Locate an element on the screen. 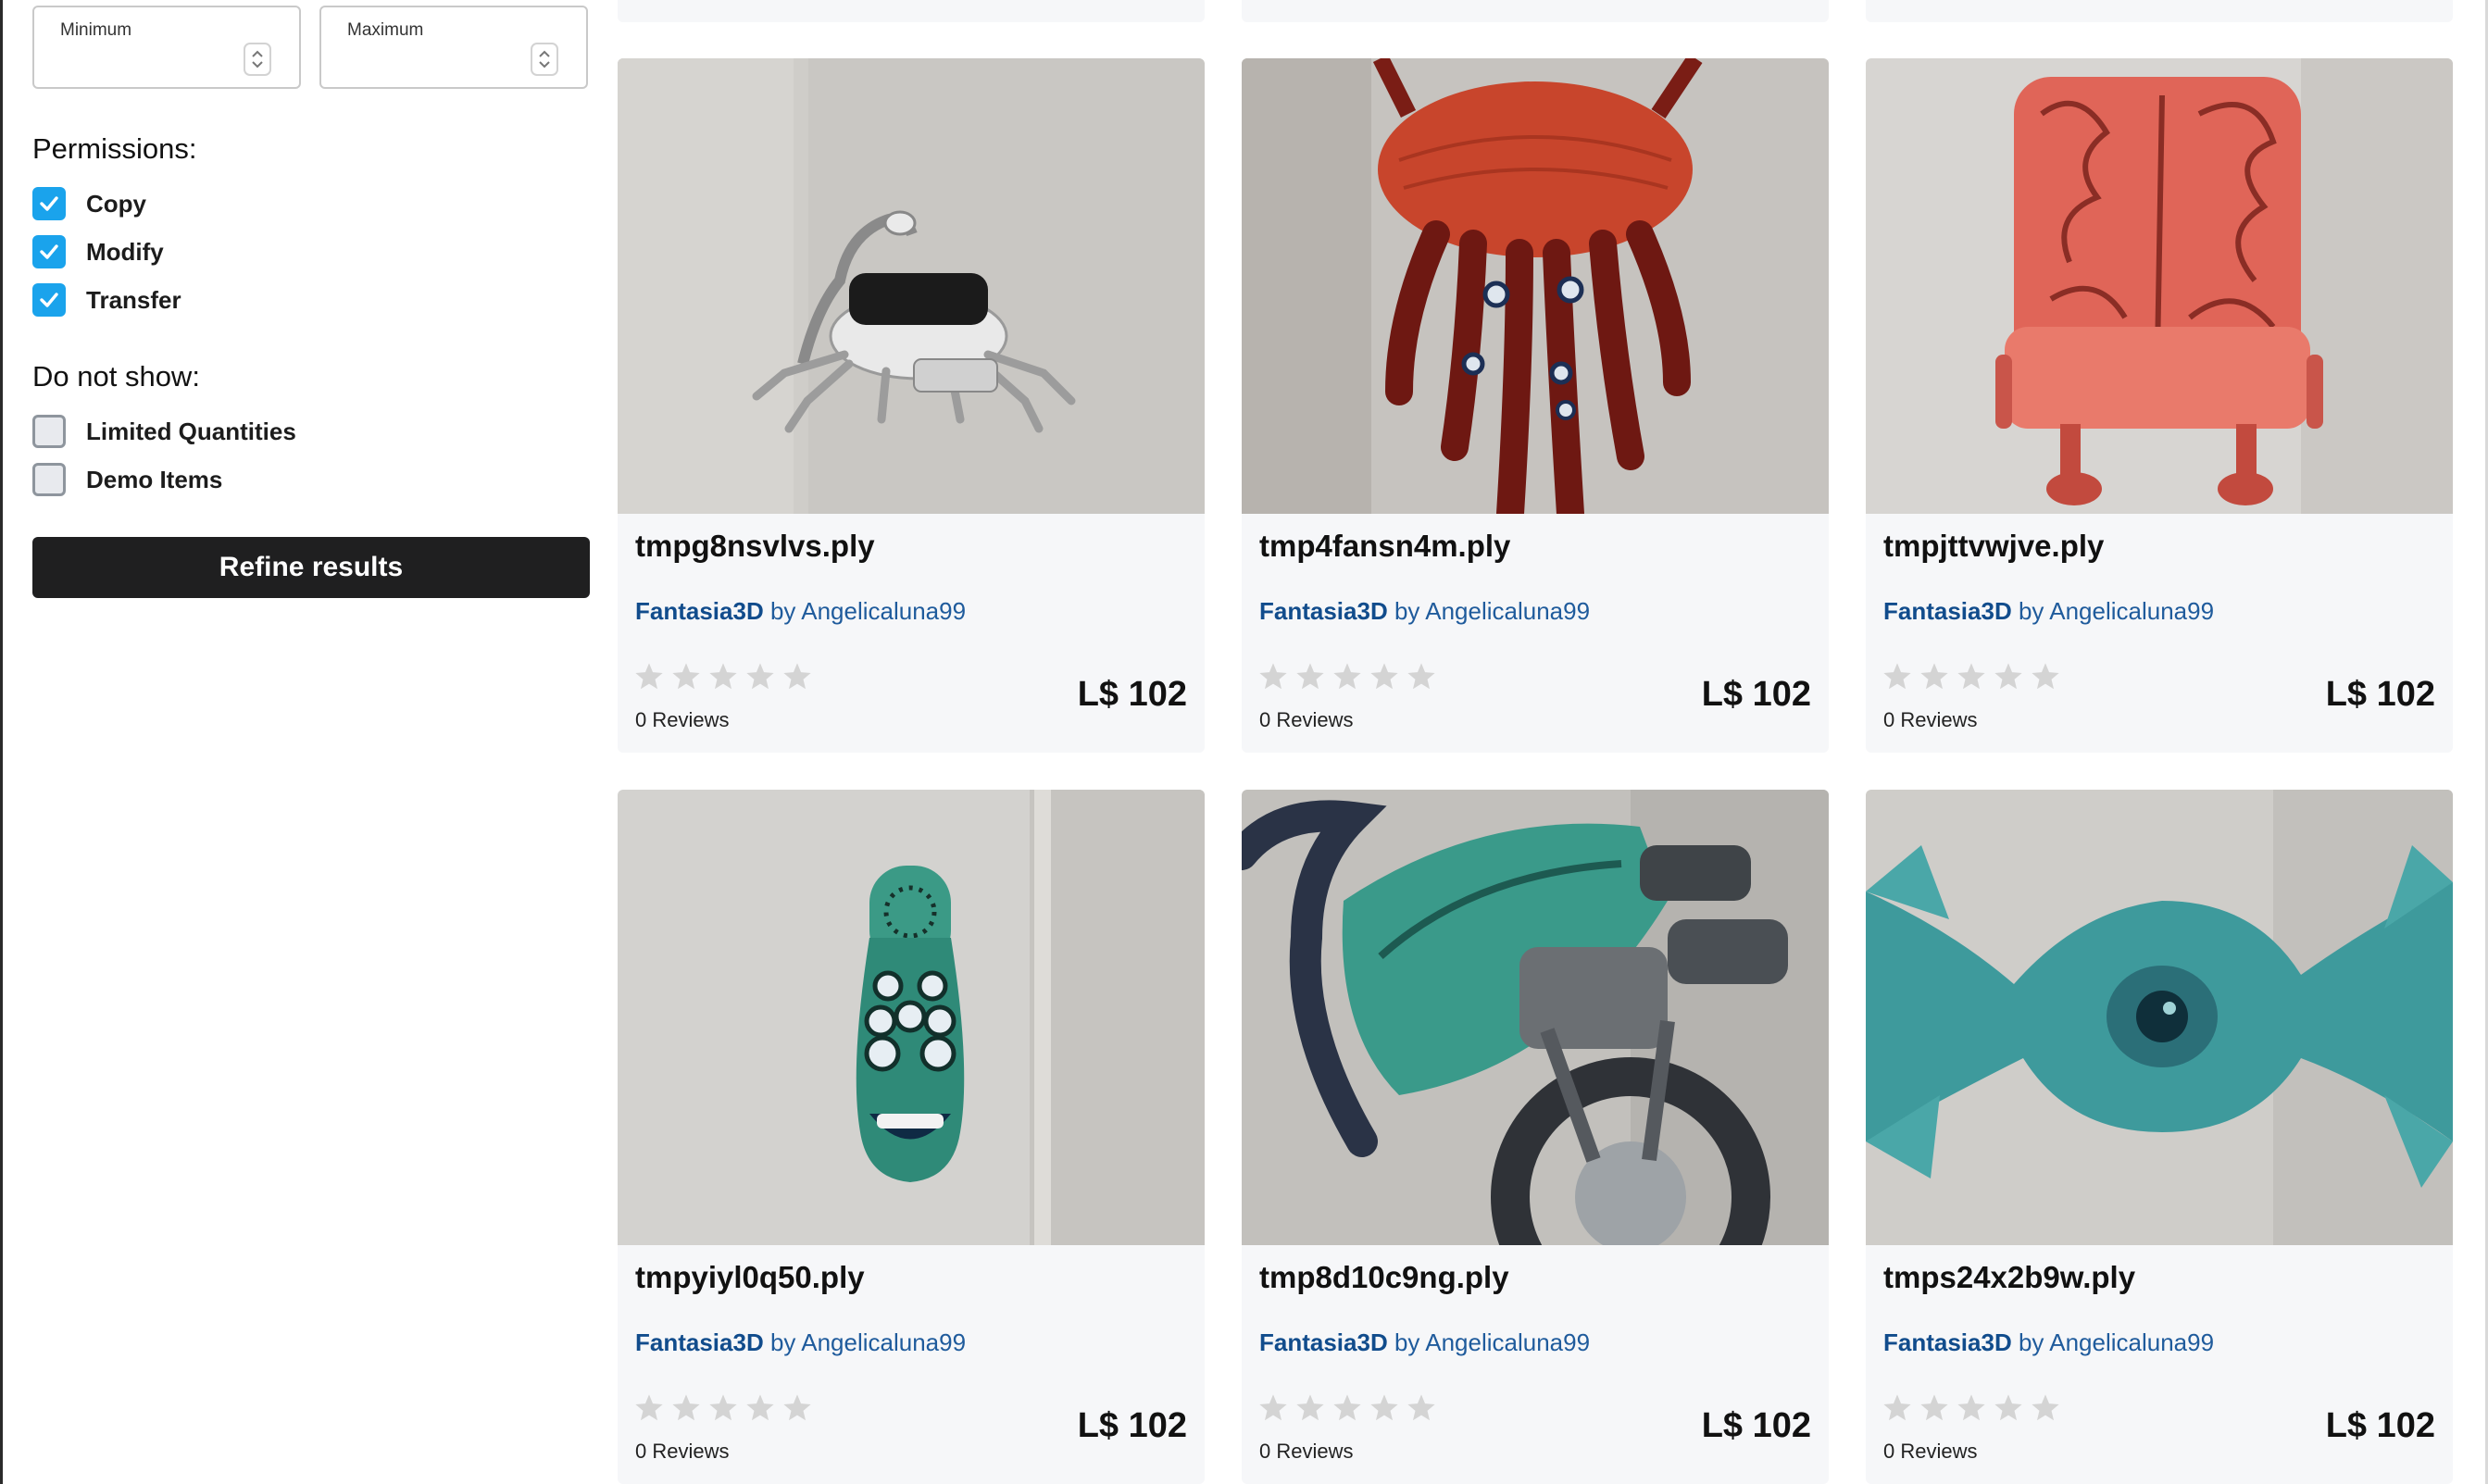 Image resolution: width=2488 pixels, height=1484 pixels. teal-eye-candy-icon is located at coordinates (2159, 1018).